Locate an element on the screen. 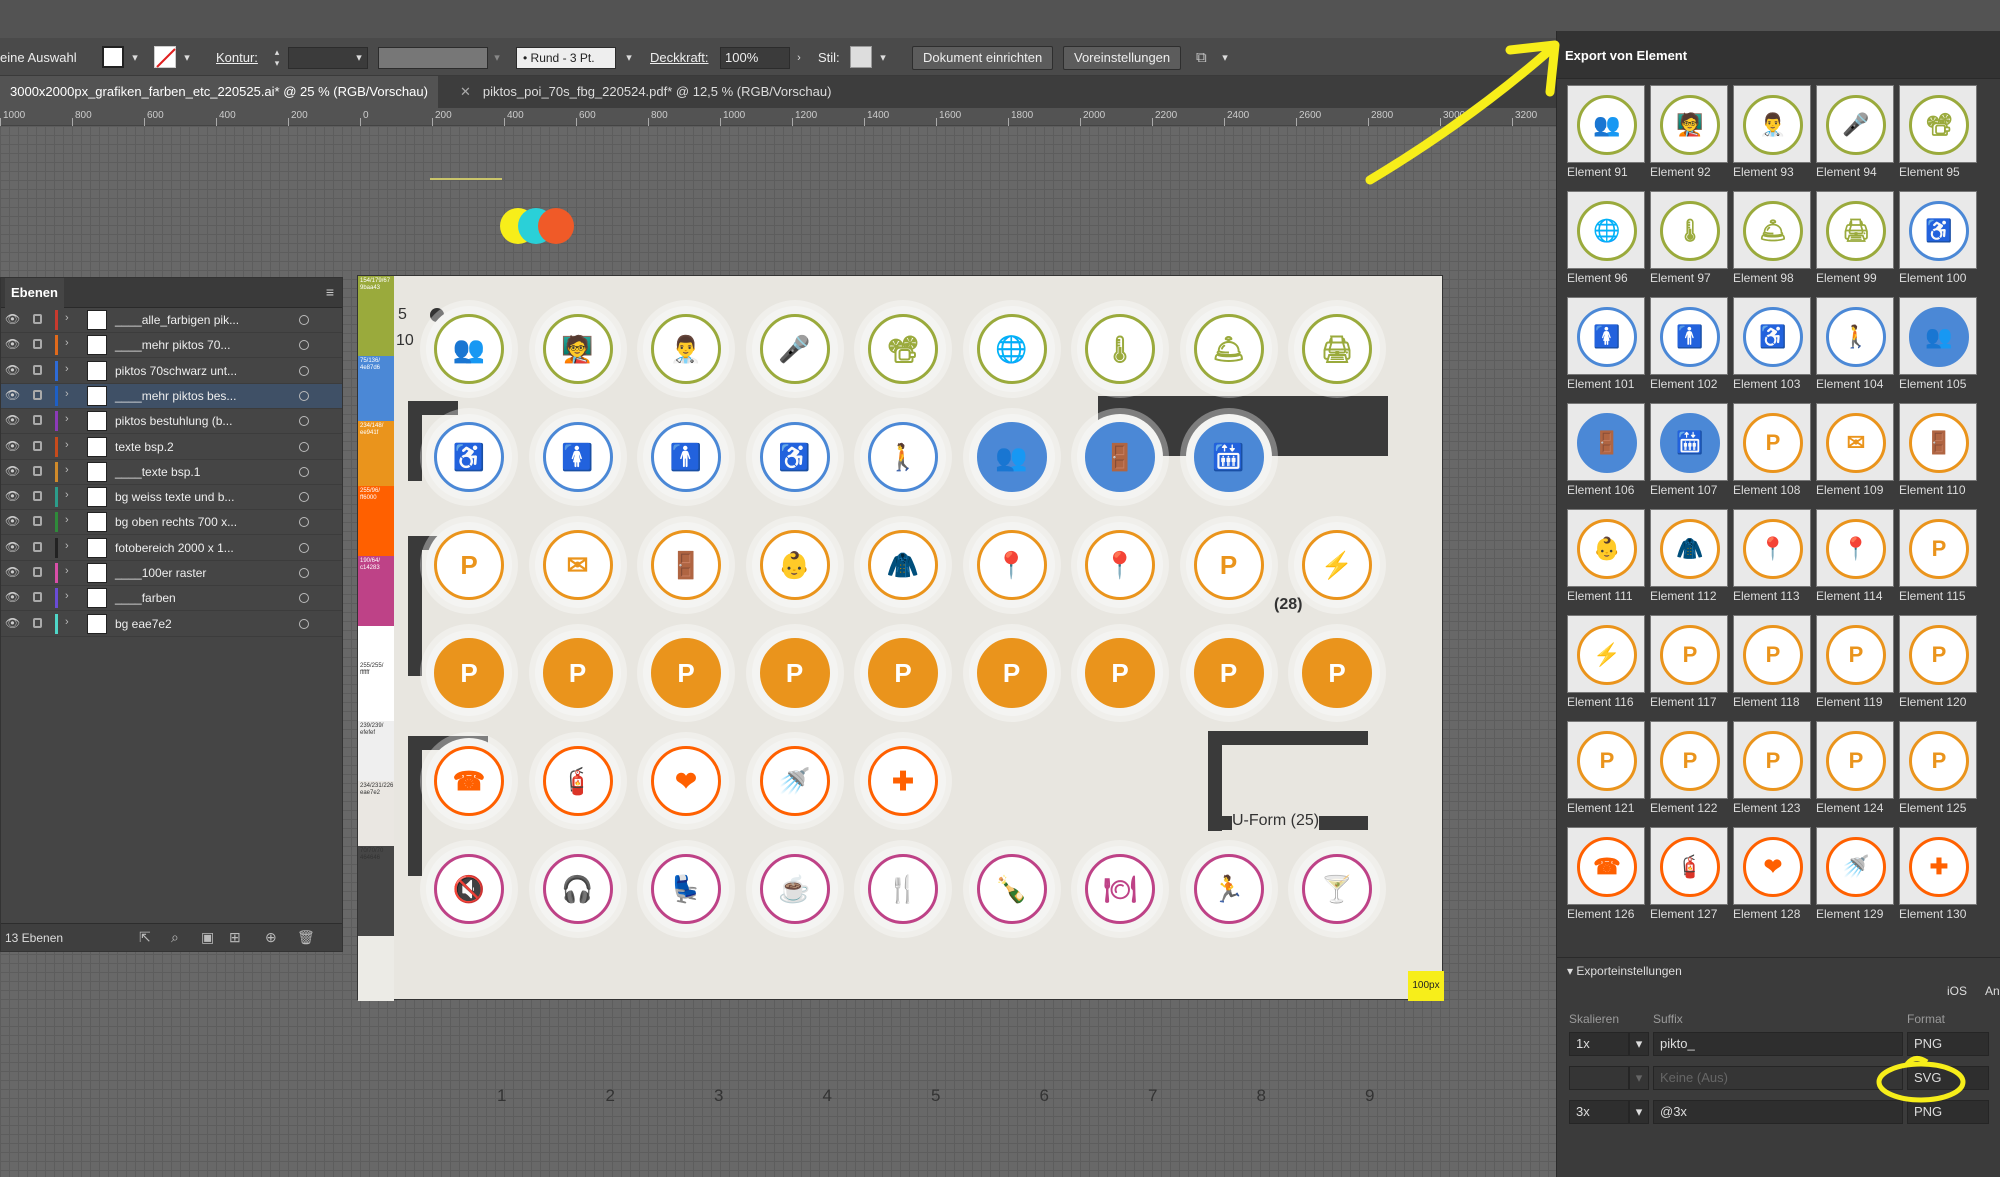 The width and height of the screenshot is (2000, 1177). export-element: P Element 124 is located at coordinates (1855, 771).